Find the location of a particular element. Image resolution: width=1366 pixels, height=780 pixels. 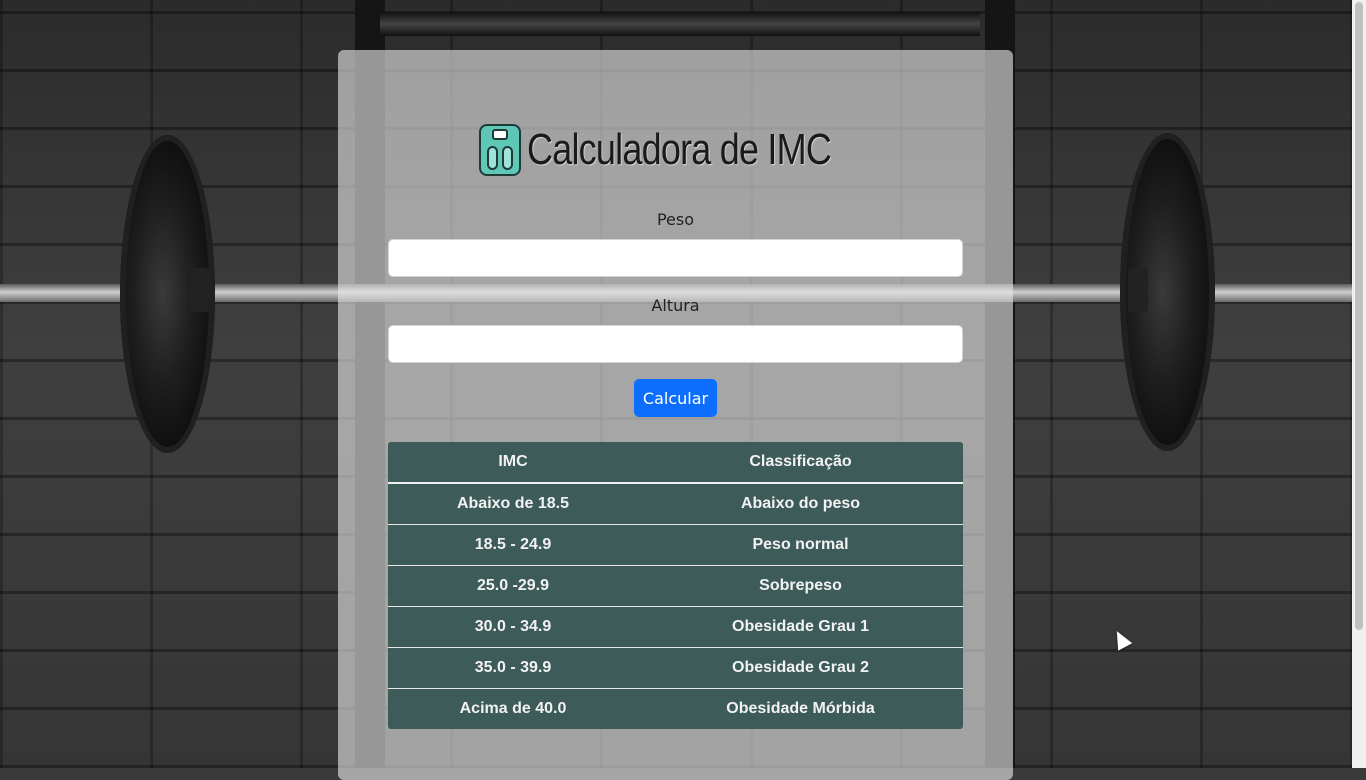

table-row: 25.0 -29.9 Sobrepeso is located at coordinates (675, 586).